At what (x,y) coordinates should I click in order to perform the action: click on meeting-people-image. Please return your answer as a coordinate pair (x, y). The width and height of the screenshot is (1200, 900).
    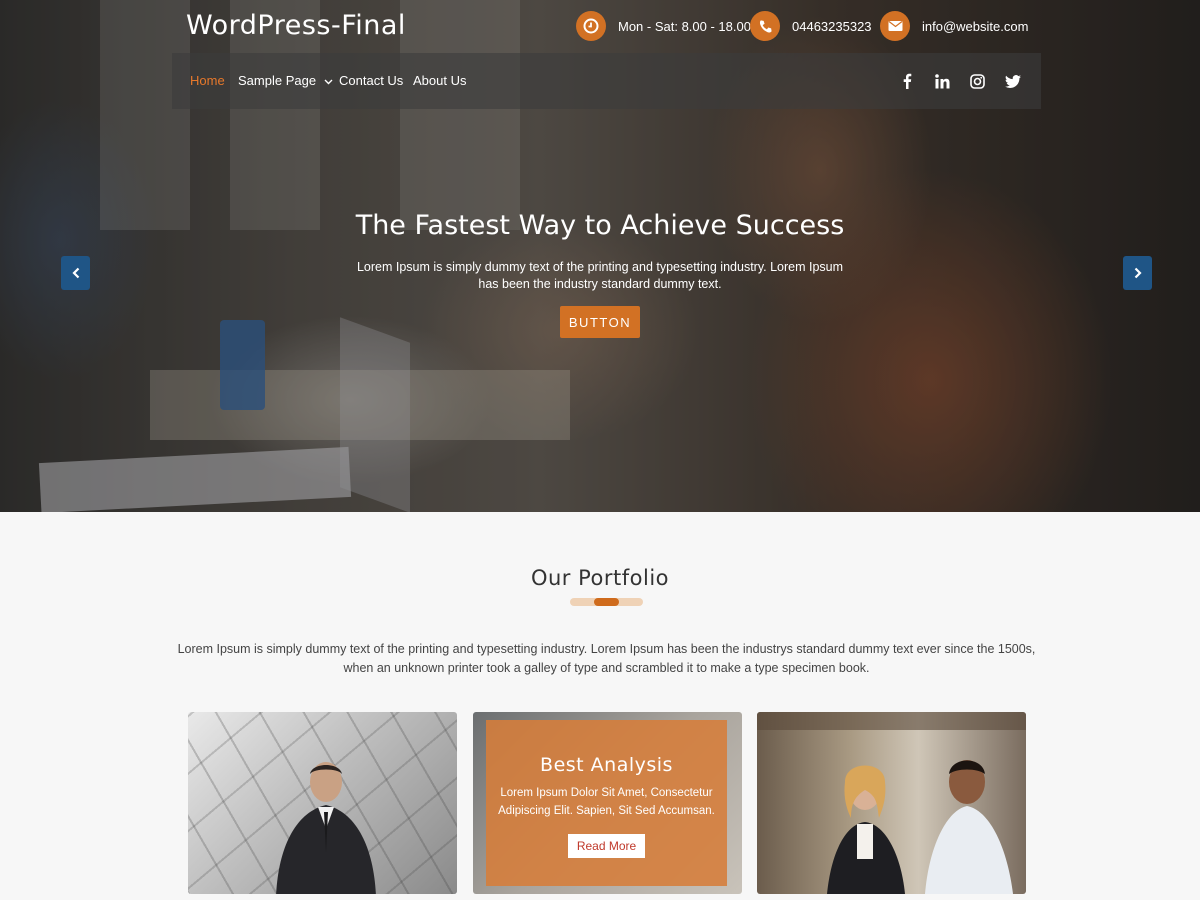
    Looking at the image, I should click on (891, 803).